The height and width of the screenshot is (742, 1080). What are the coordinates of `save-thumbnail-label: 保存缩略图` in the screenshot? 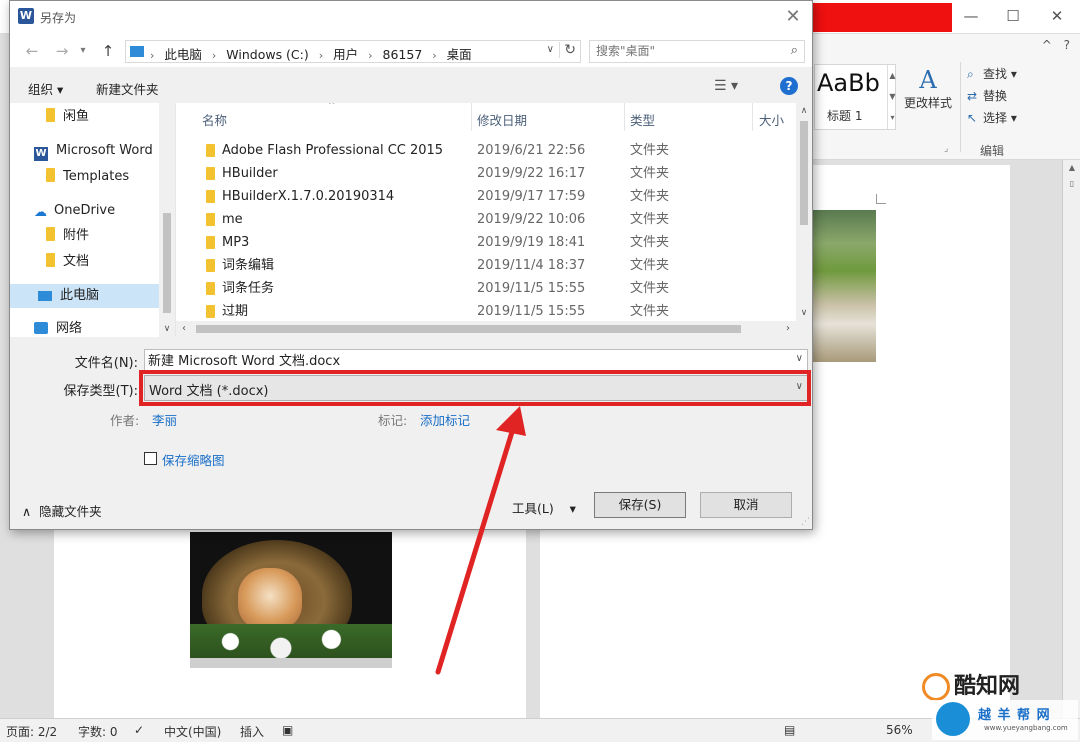 It's located at (193, 459).